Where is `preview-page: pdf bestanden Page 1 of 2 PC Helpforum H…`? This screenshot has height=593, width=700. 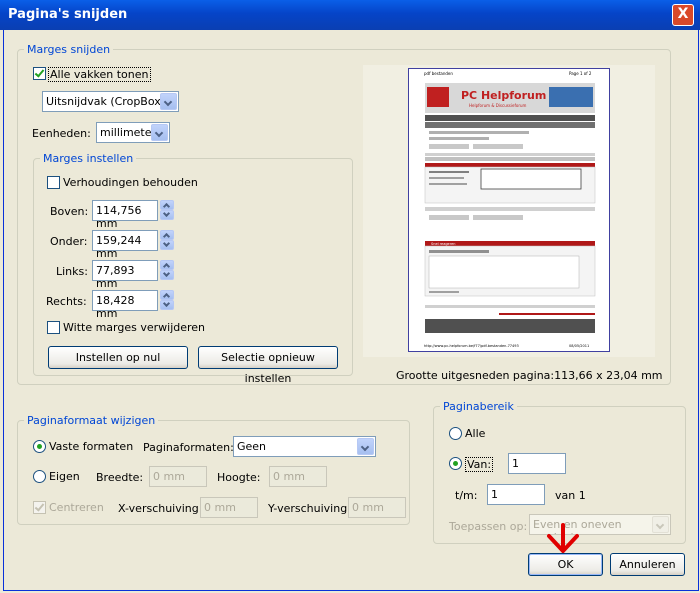
preview-page: pdf bestanden Page 1 of 2 PC Helpforum H… is located at coordinates (509, 210).